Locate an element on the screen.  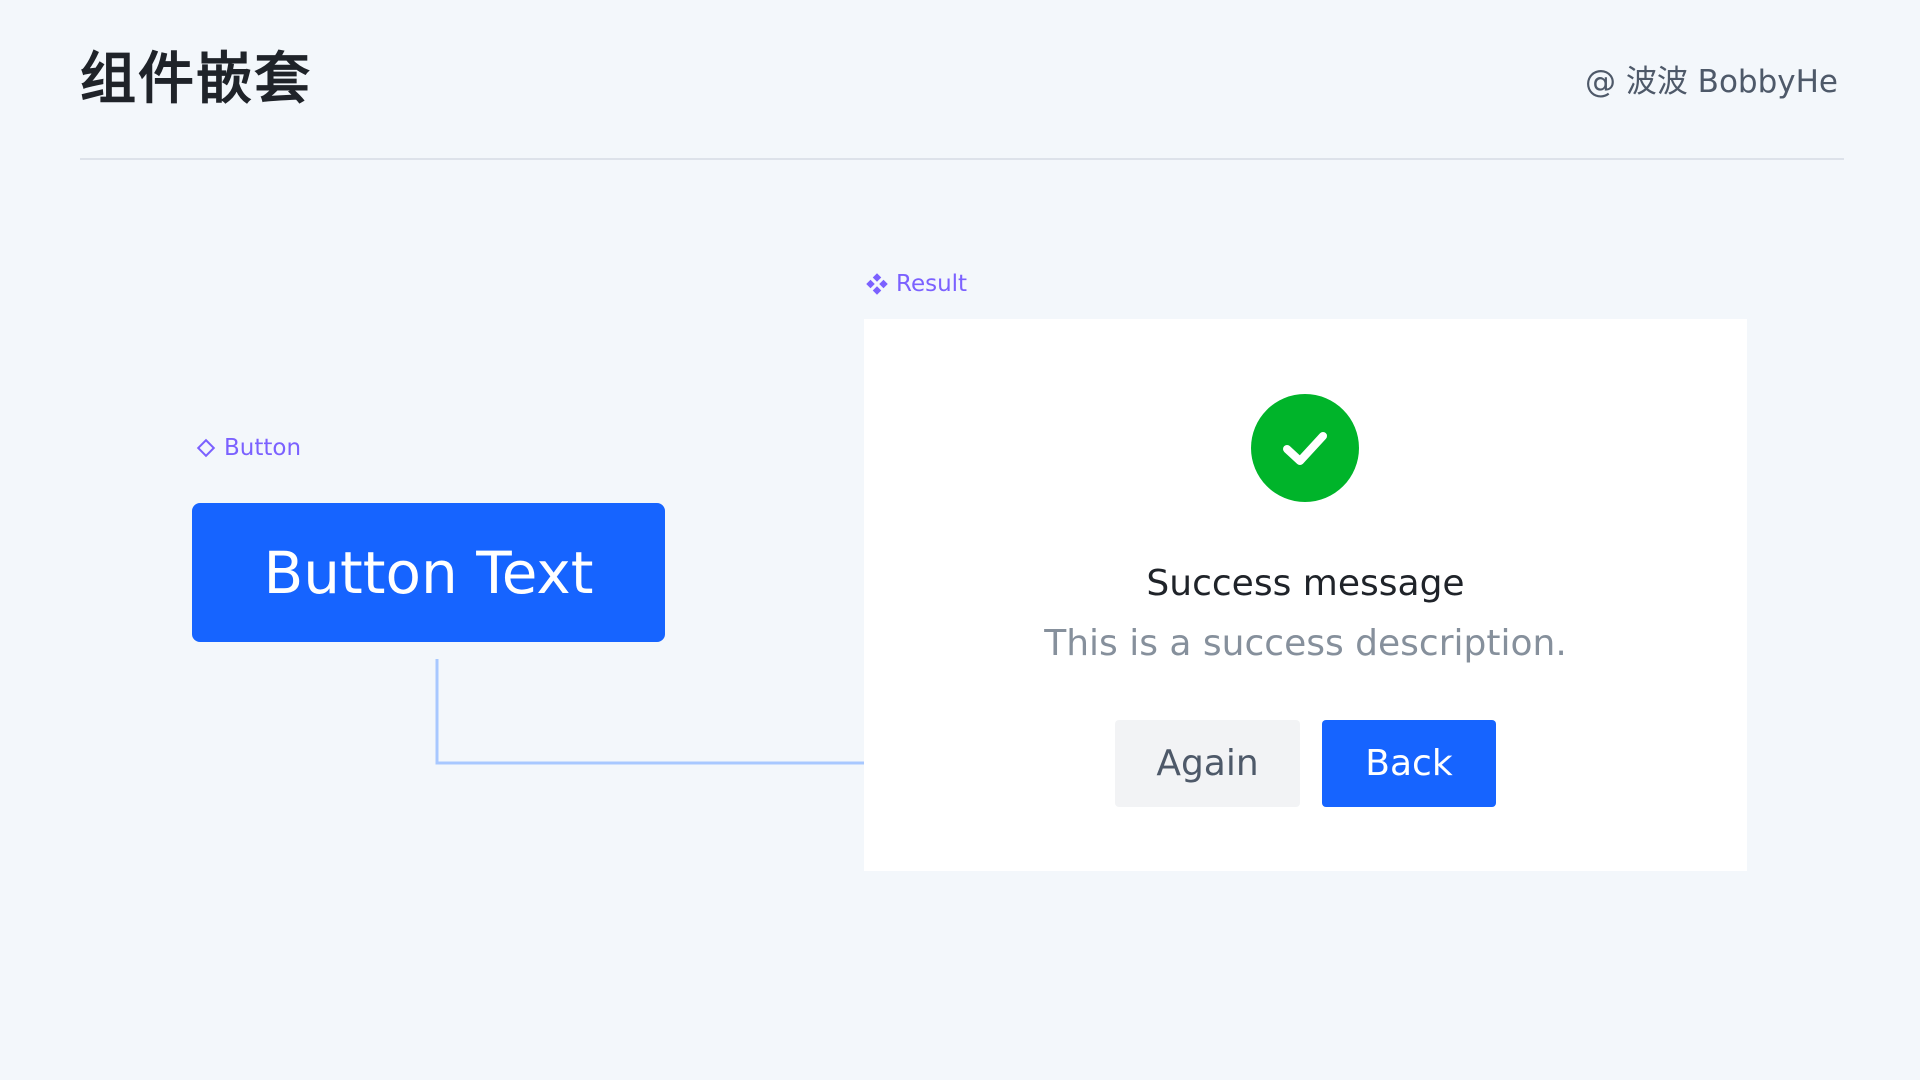
page-title: 组件嵌套 is located at coordinates (196, 79).